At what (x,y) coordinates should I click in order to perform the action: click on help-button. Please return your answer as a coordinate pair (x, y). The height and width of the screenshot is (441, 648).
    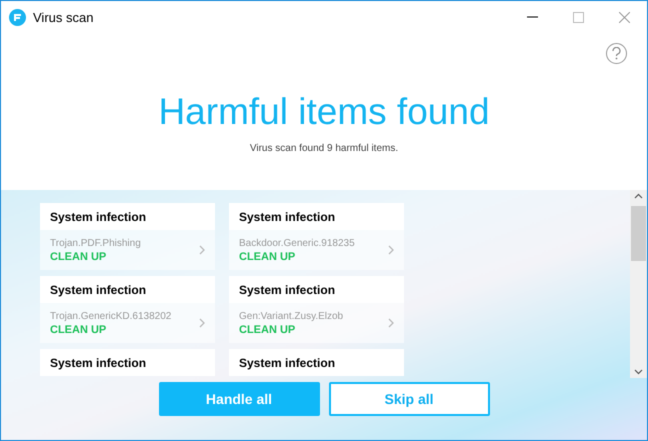
    Looking at the image, I should click on (616, 53).